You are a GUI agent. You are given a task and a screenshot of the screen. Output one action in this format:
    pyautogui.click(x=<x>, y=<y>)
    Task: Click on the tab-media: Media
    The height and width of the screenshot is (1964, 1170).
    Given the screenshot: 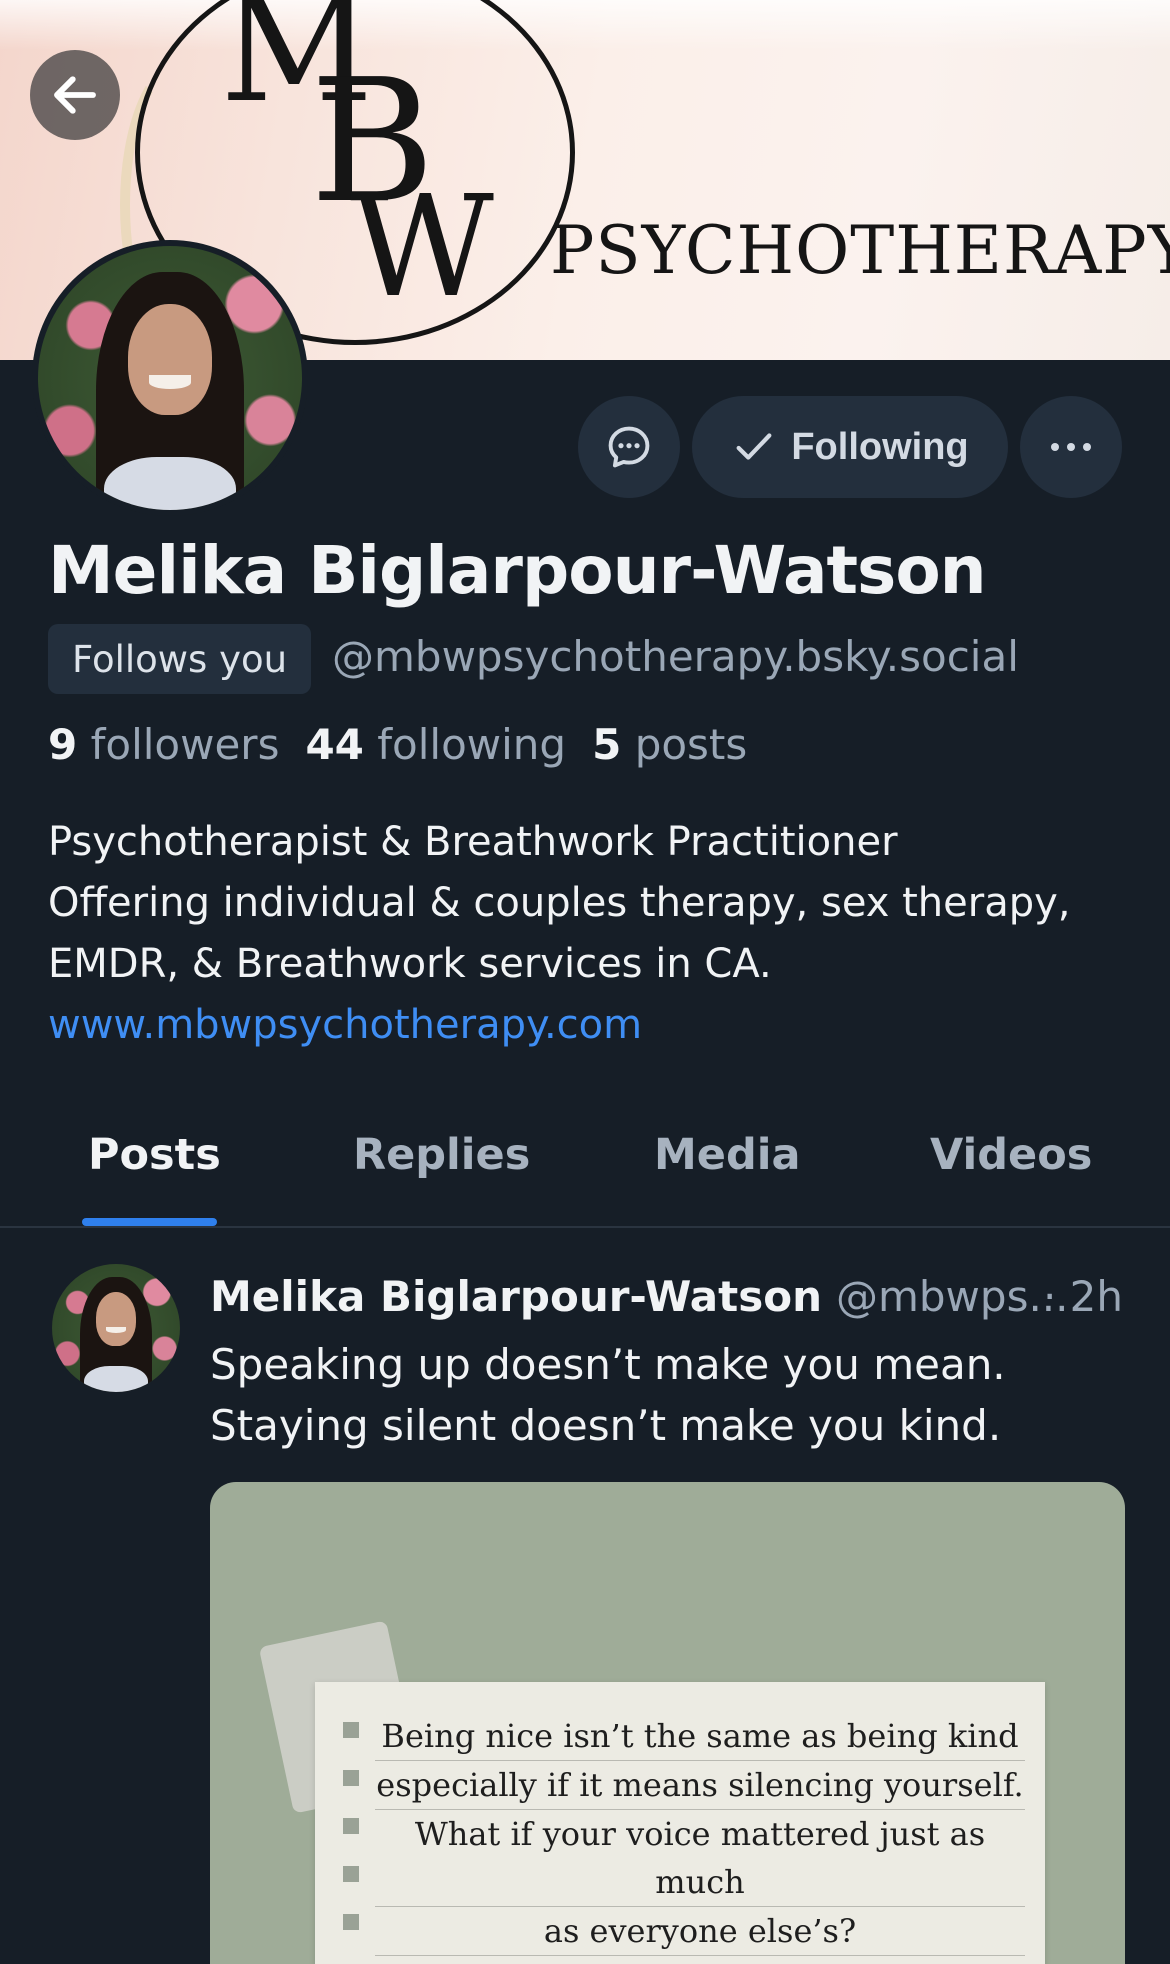 What is the action you would take?
    pyautogui.click(x=727, y=1155)
    